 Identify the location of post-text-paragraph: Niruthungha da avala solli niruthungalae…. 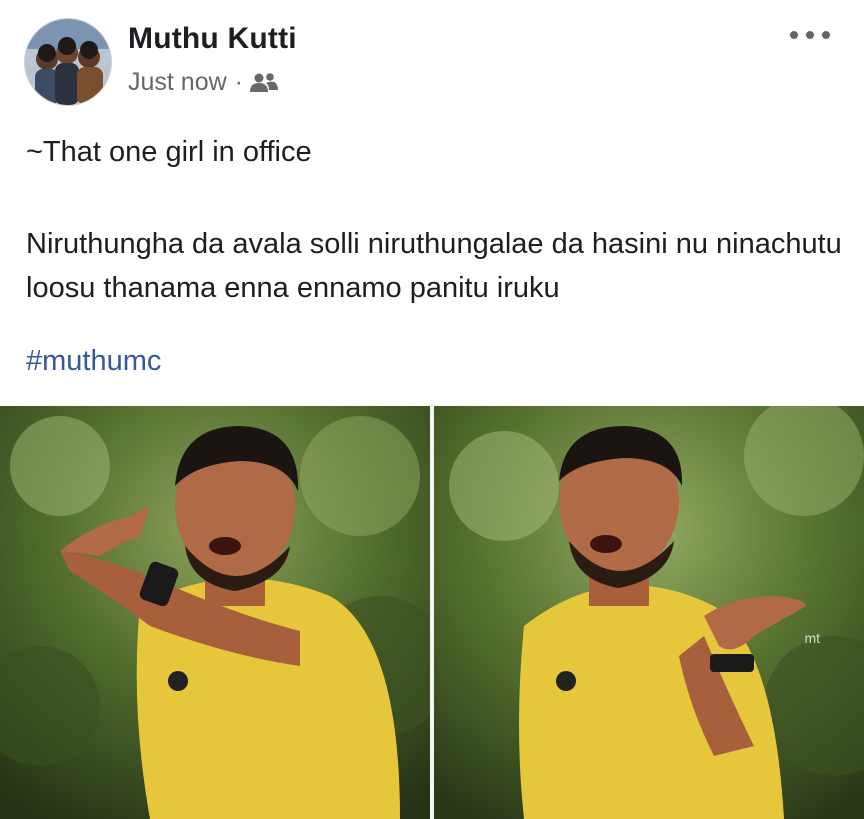
(434, 266).